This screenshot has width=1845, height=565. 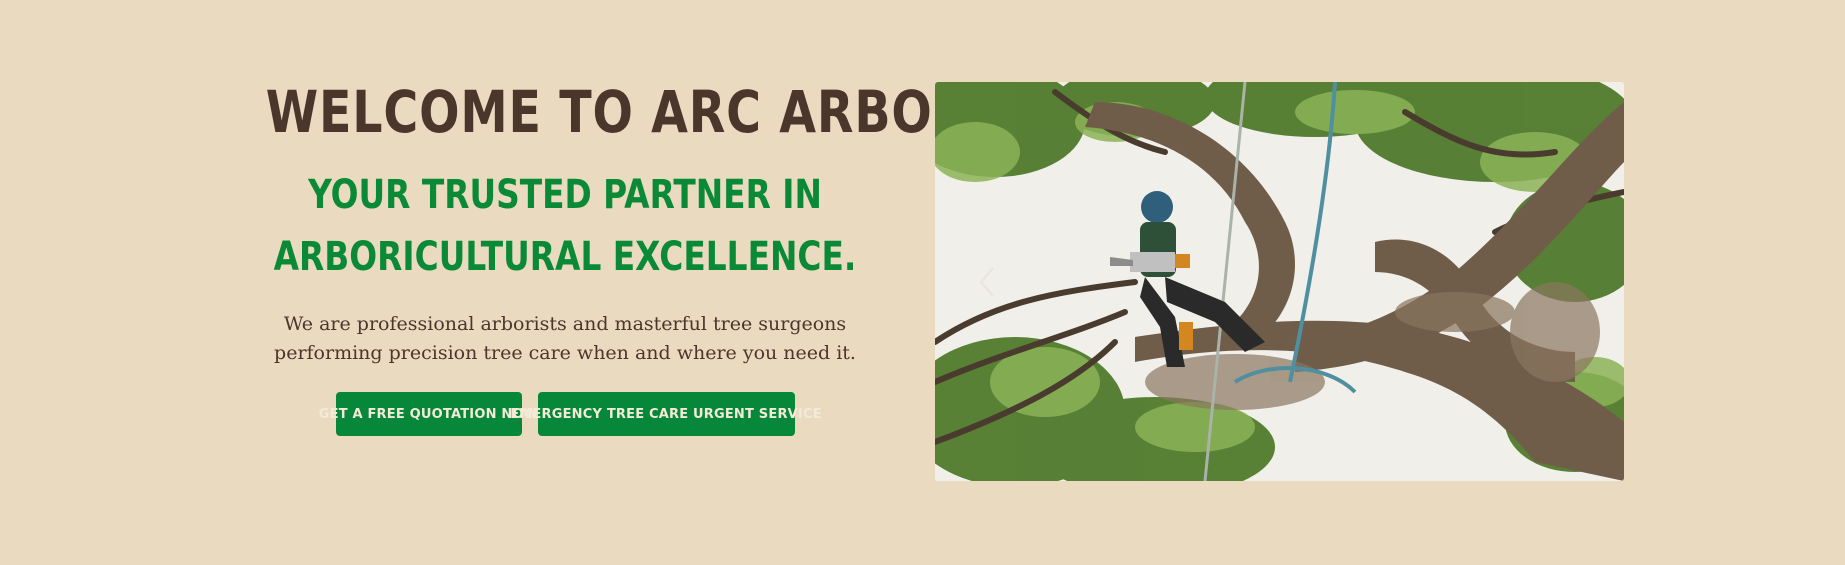 I want to click on carousel-prev-icon, so click(x=987, y=282).